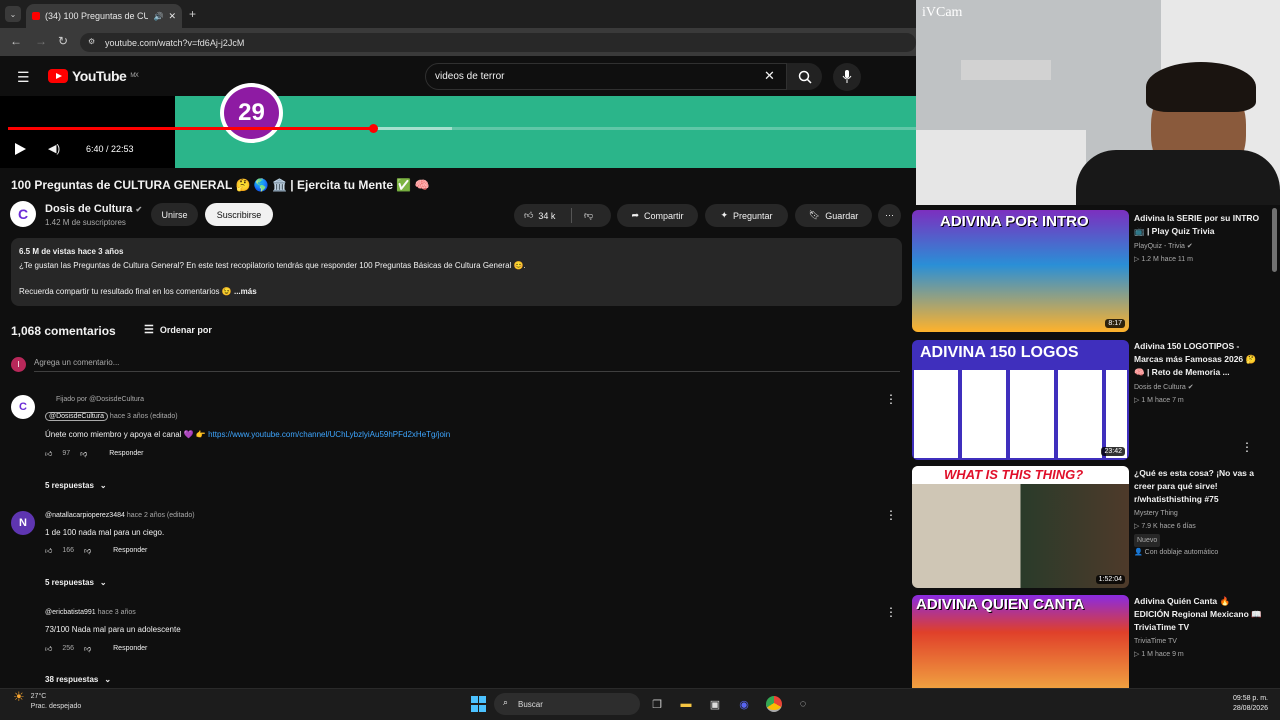  Describe the element at coordinates (889, 215) in the screenshot. I see `more-actions-button: ⋯` at that location.